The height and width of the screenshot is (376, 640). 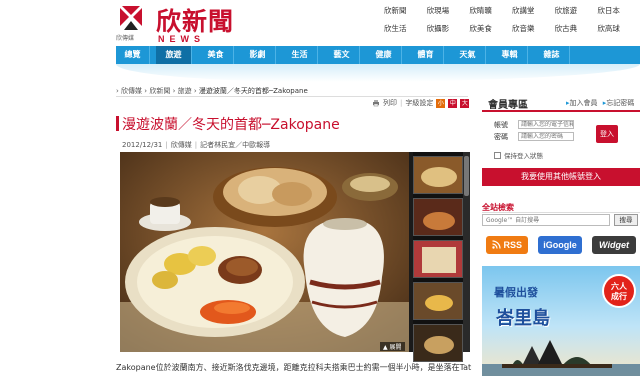 I want to click on article-source: 欣傳媒, so click(x=181, y=145).